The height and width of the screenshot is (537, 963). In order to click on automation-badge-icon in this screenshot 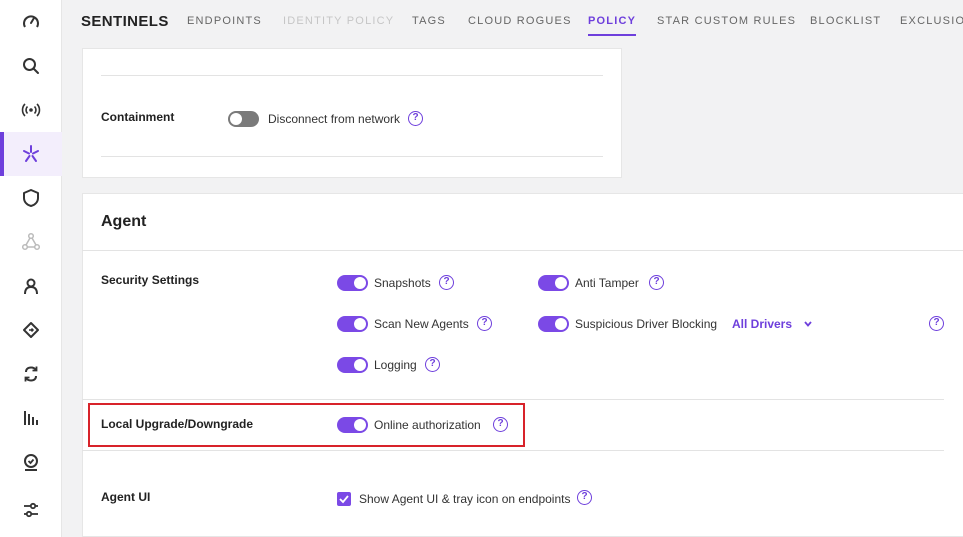, I will do `click(31, 462)`.